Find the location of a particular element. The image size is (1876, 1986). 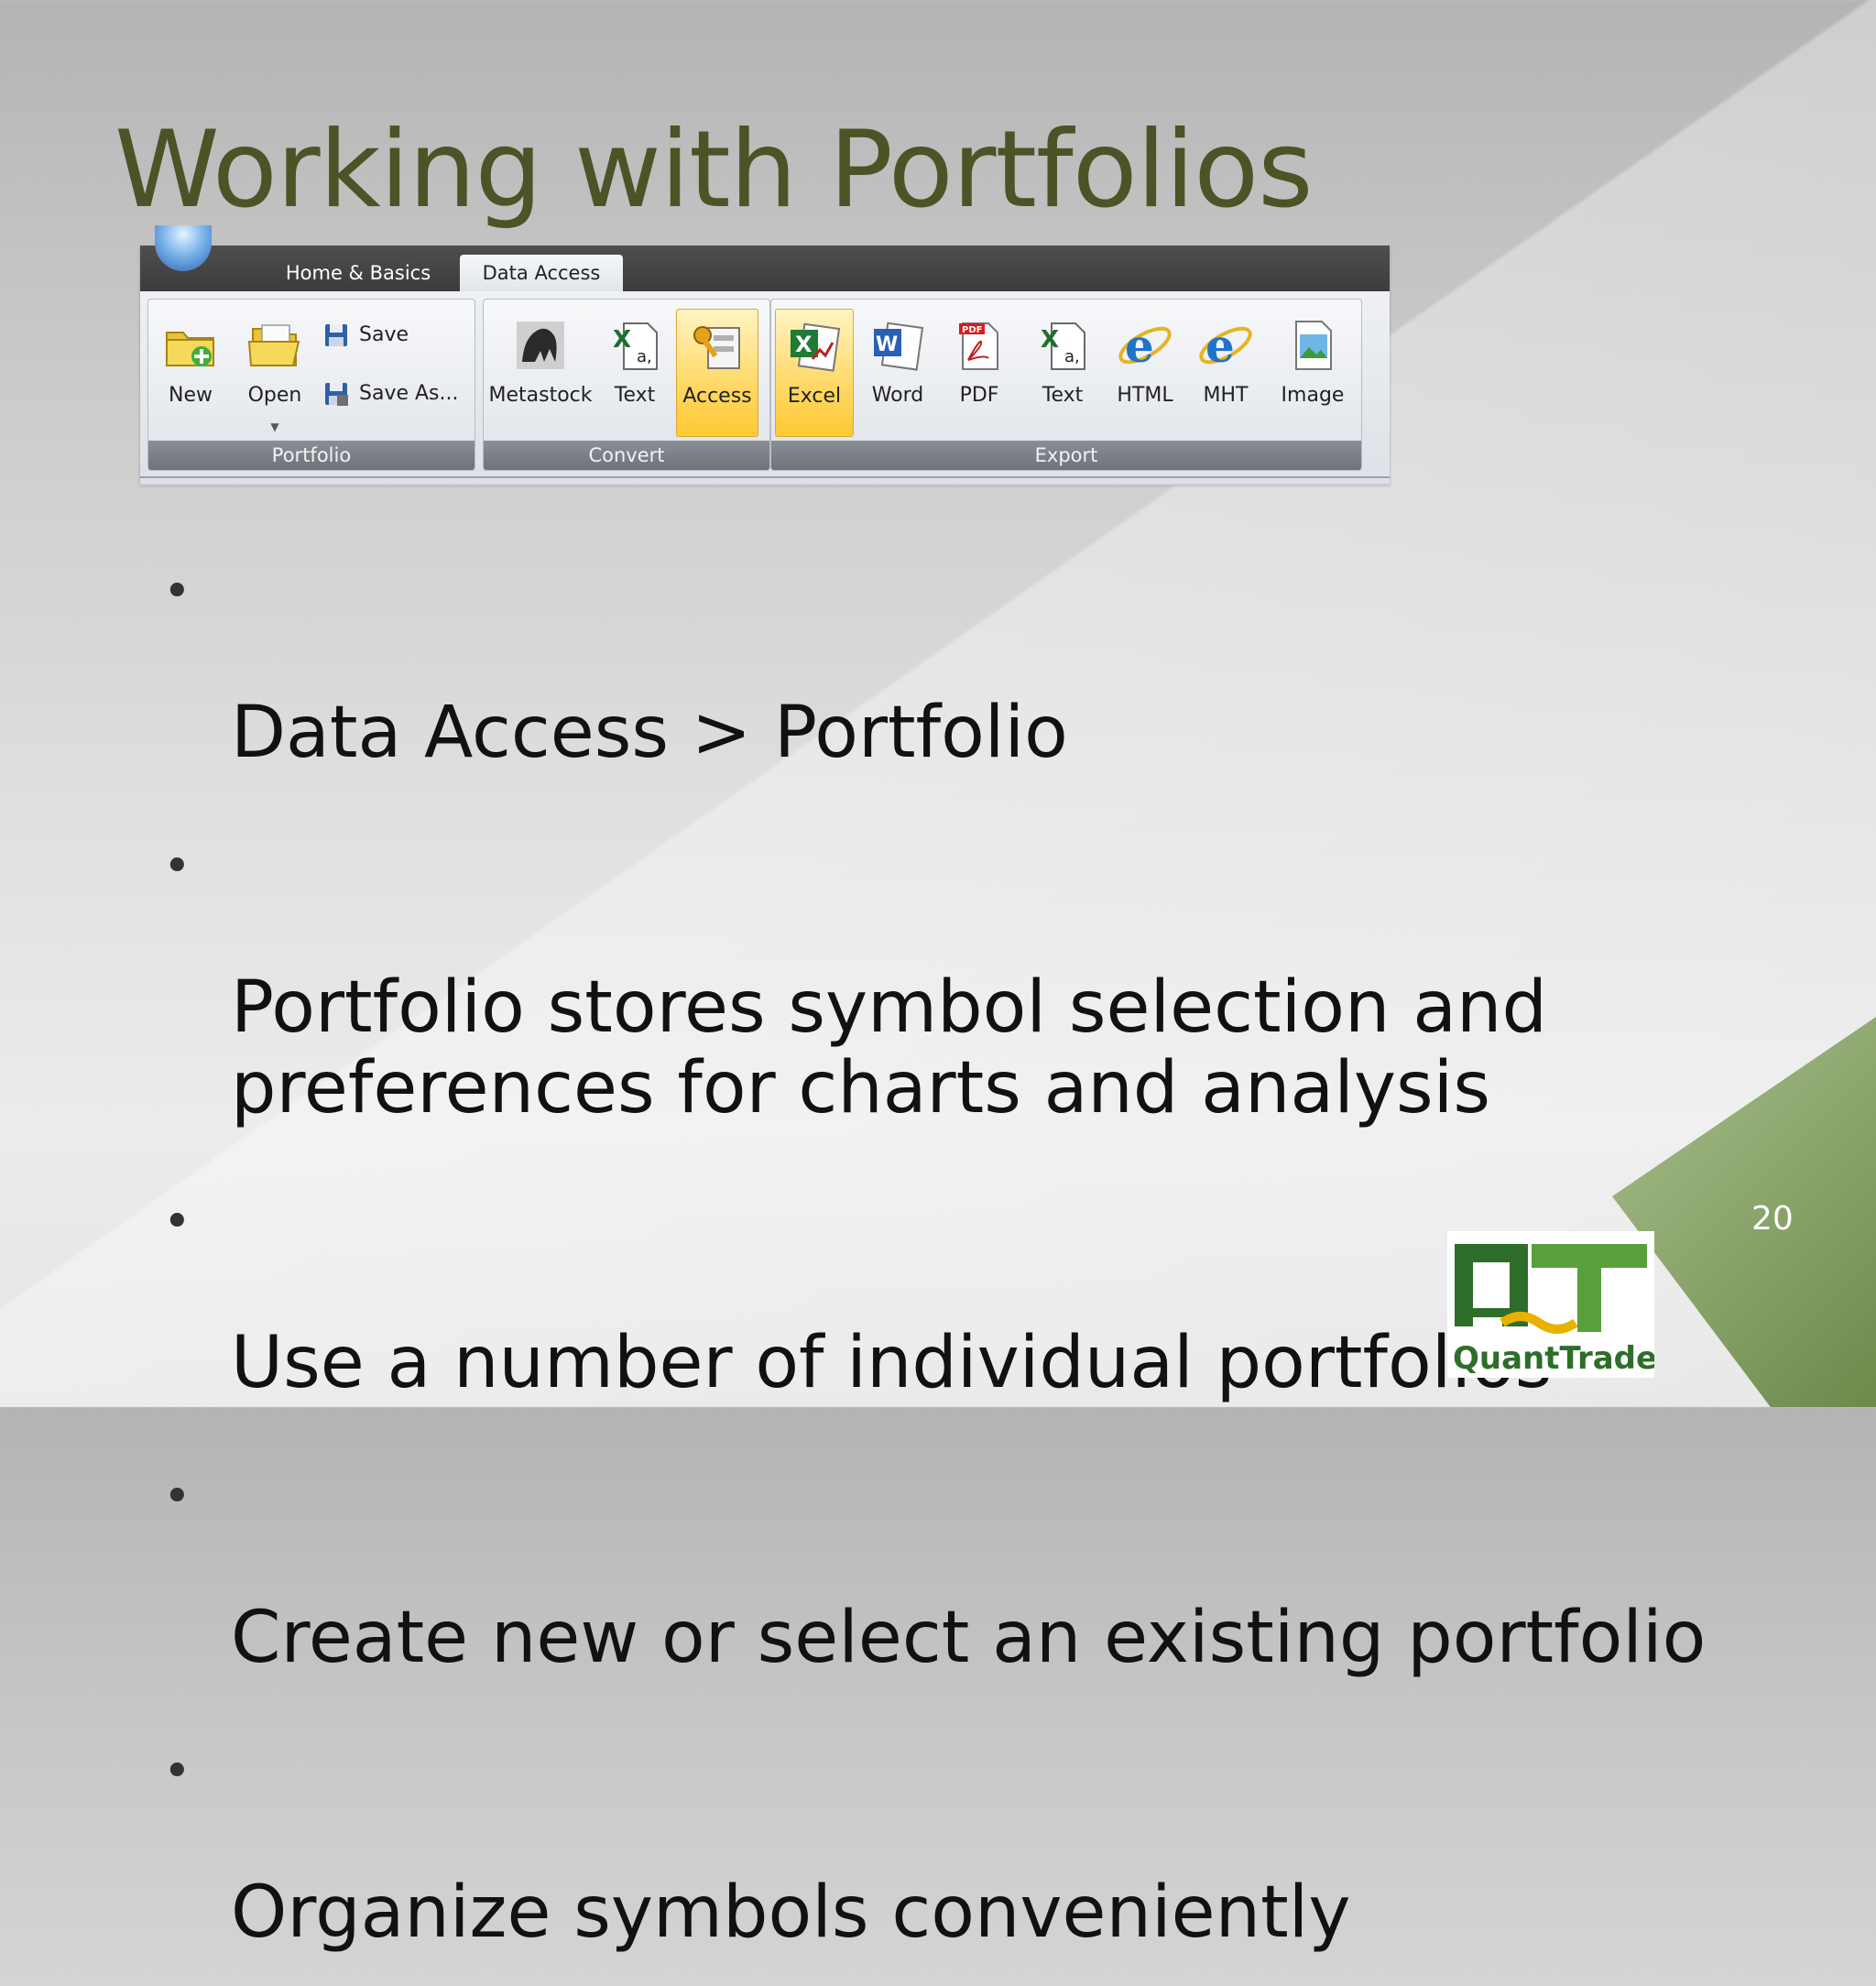

access-button: Access is located at coordinates (717, 373).